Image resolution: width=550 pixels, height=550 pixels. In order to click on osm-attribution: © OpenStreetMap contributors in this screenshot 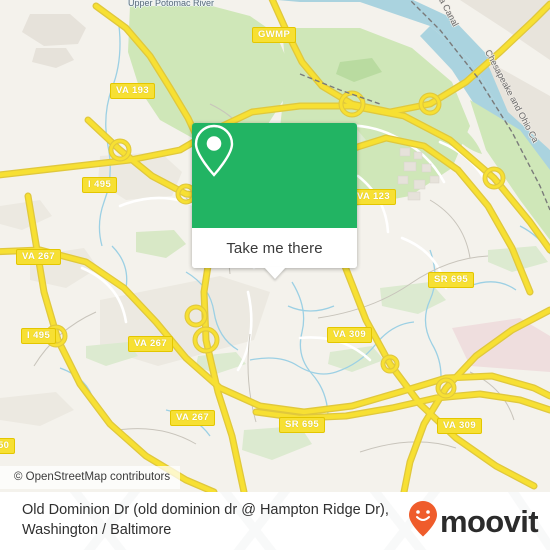, I will do `click(90, 477)`.